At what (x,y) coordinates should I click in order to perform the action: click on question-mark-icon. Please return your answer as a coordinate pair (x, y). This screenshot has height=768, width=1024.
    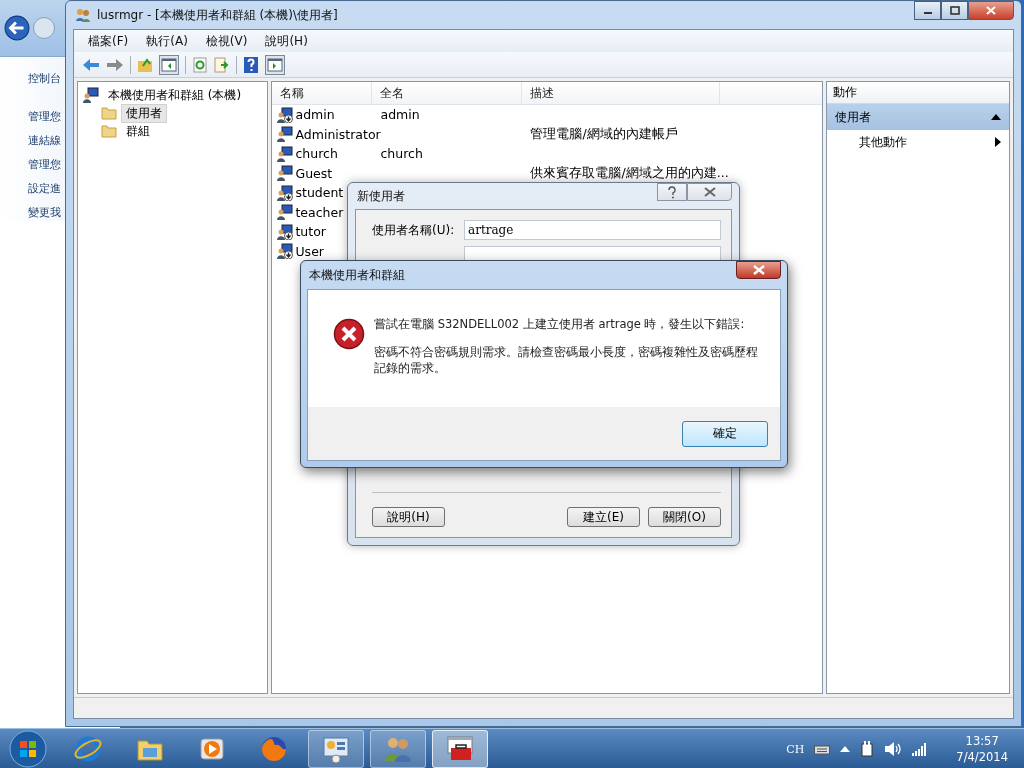
    Looking at the image, I should click on (672, 192).